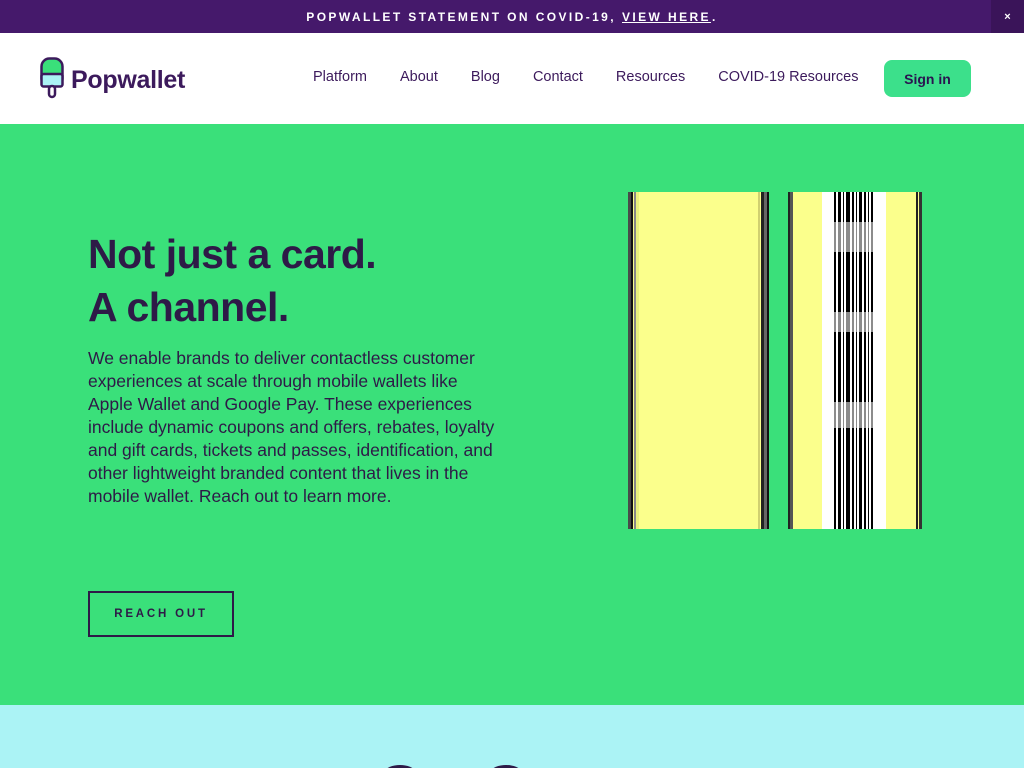 The image size is (1024, 768). What do you see at coordinates (161, 614) in the screenshot?
I see `reach-out-button: REACH OUT` at bounding box center [161, 614].